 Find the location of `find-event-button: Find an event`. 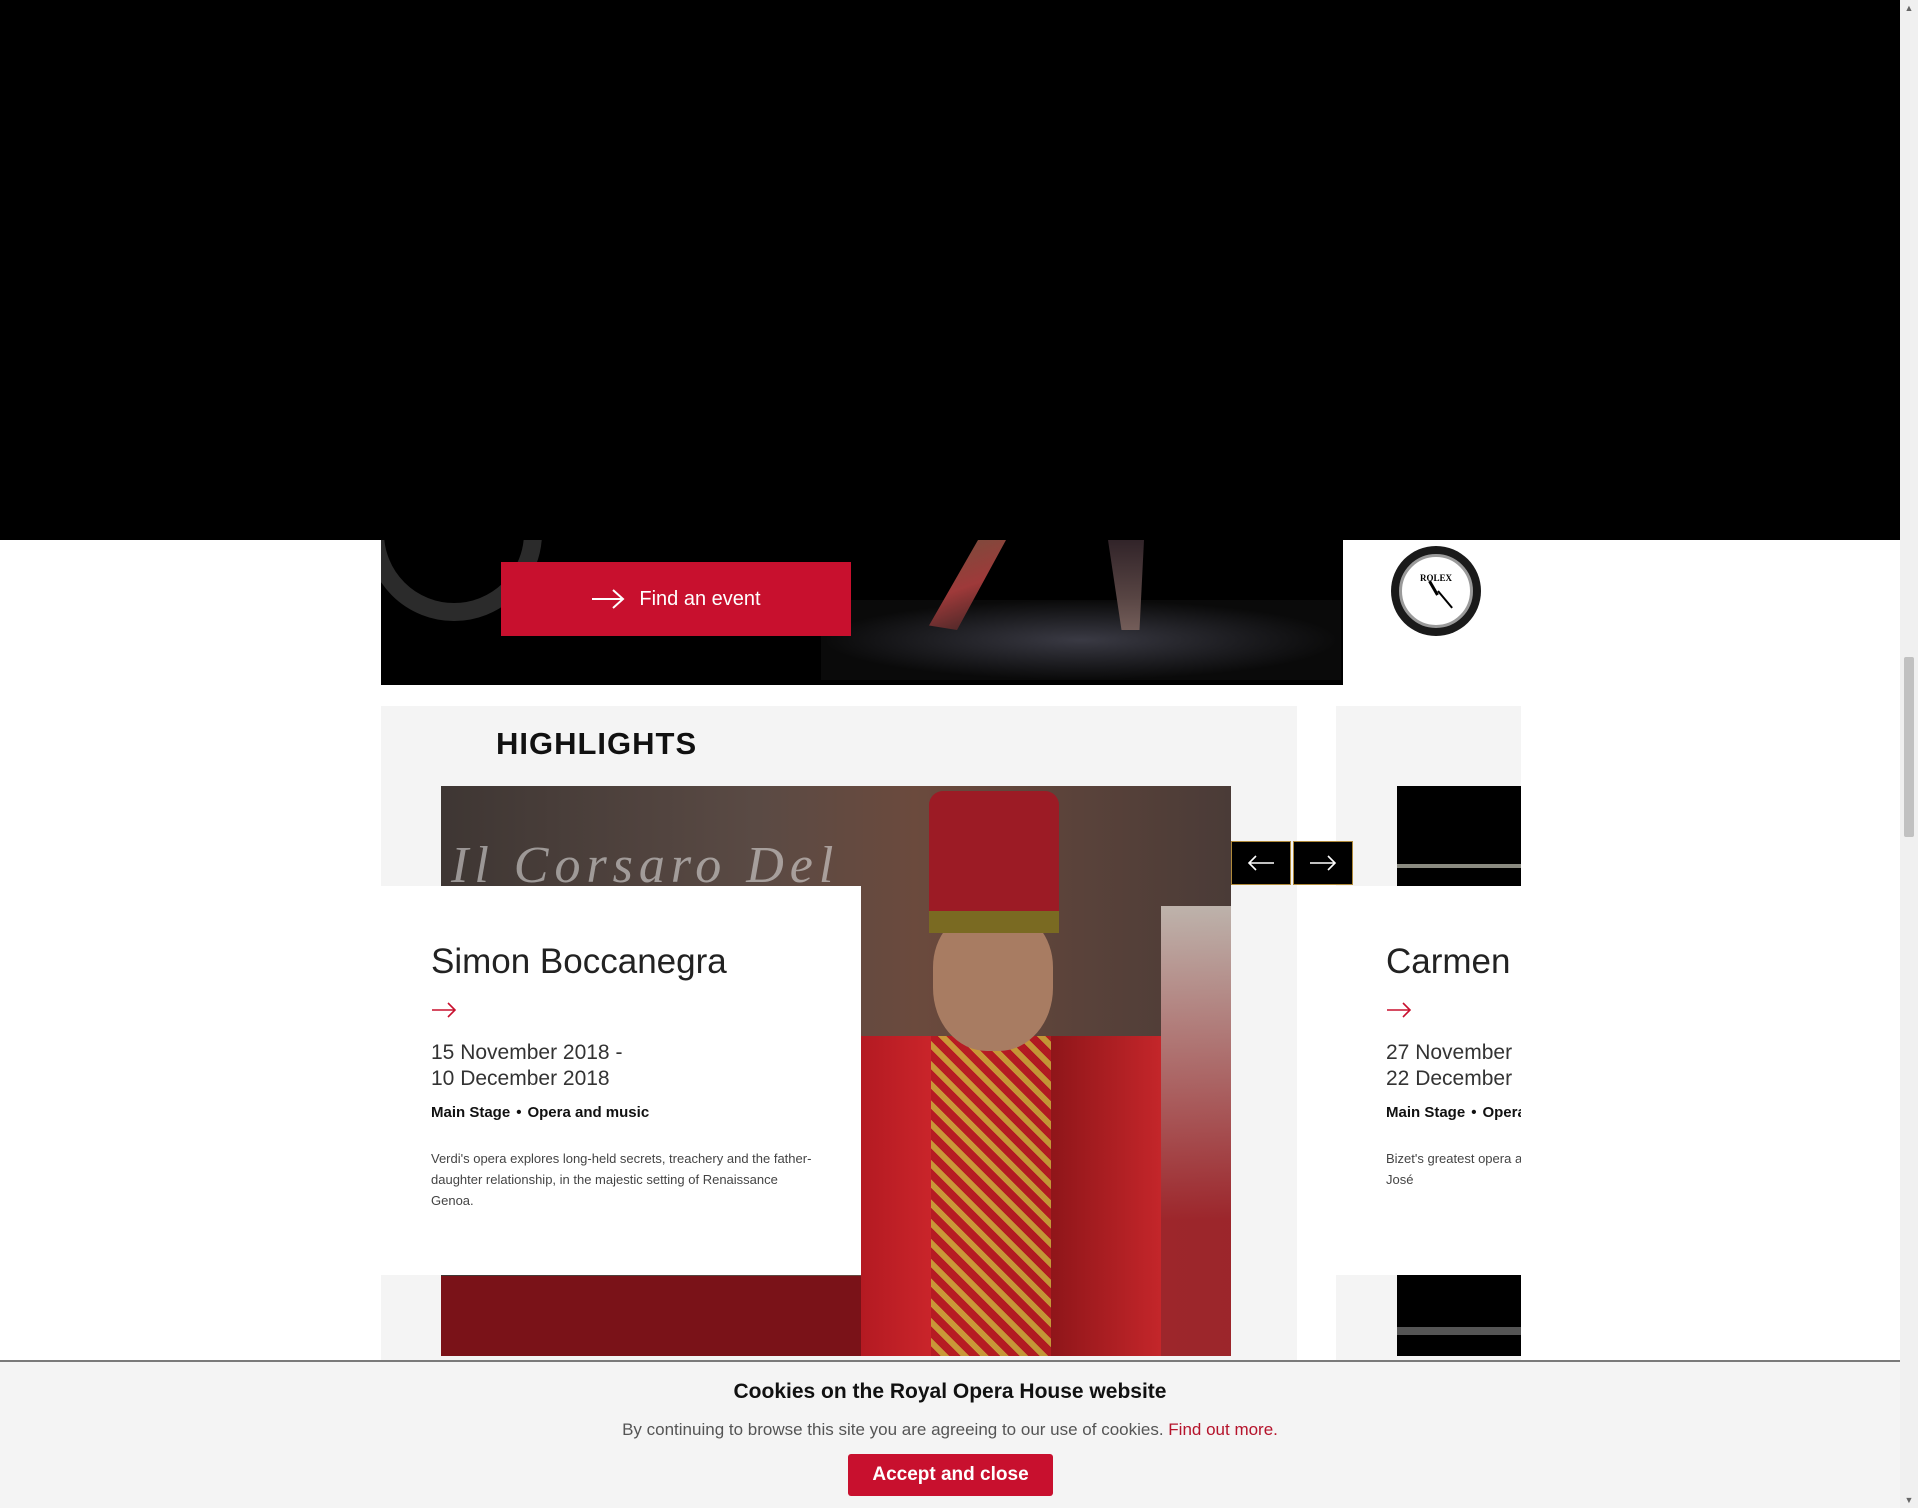

find-event-button: Find an event is located at coordinates (676, 599).